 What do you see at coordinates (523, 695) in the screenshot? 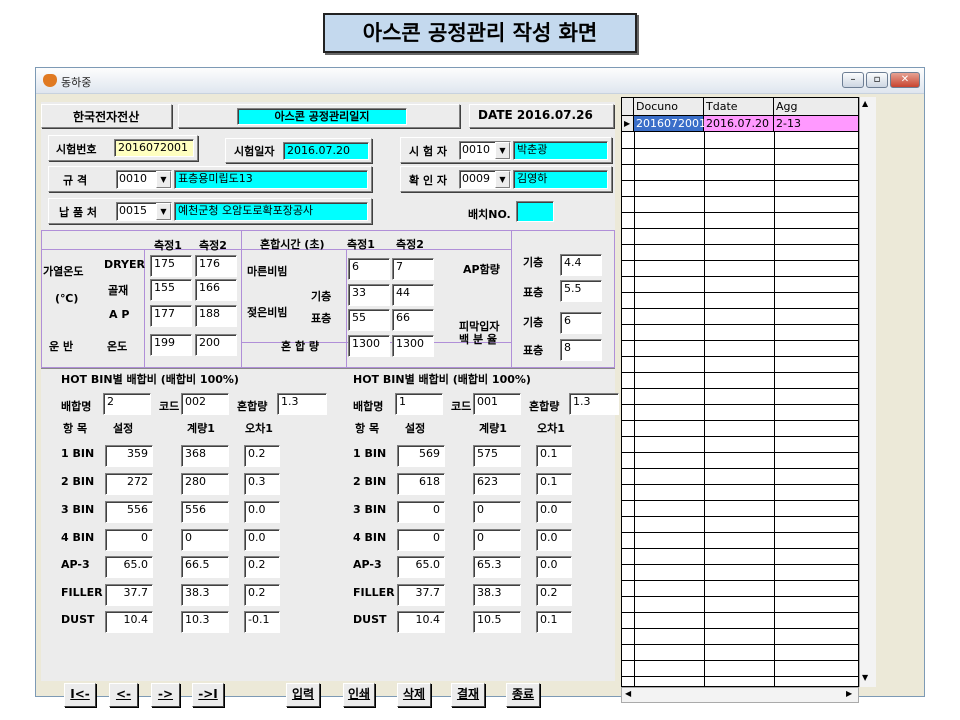
I see `exit-button: 종료` at bounding box center [523, 695].